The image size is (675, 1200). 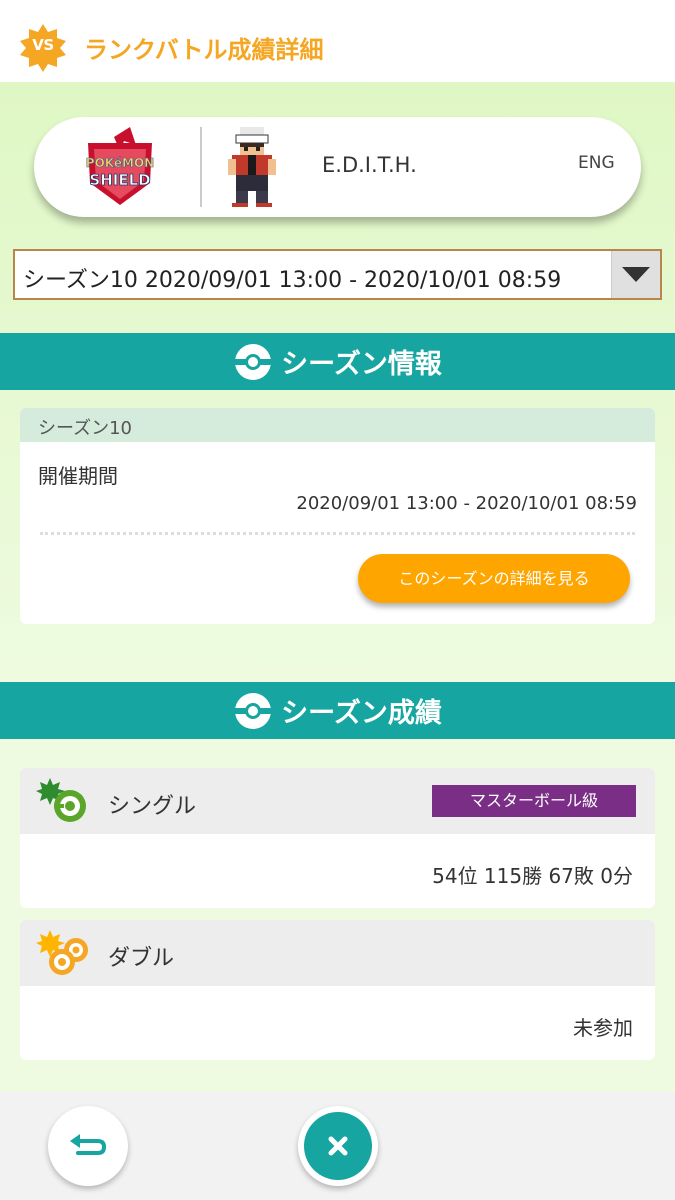 I want to click on card-divider, so click(x=201, y=167).